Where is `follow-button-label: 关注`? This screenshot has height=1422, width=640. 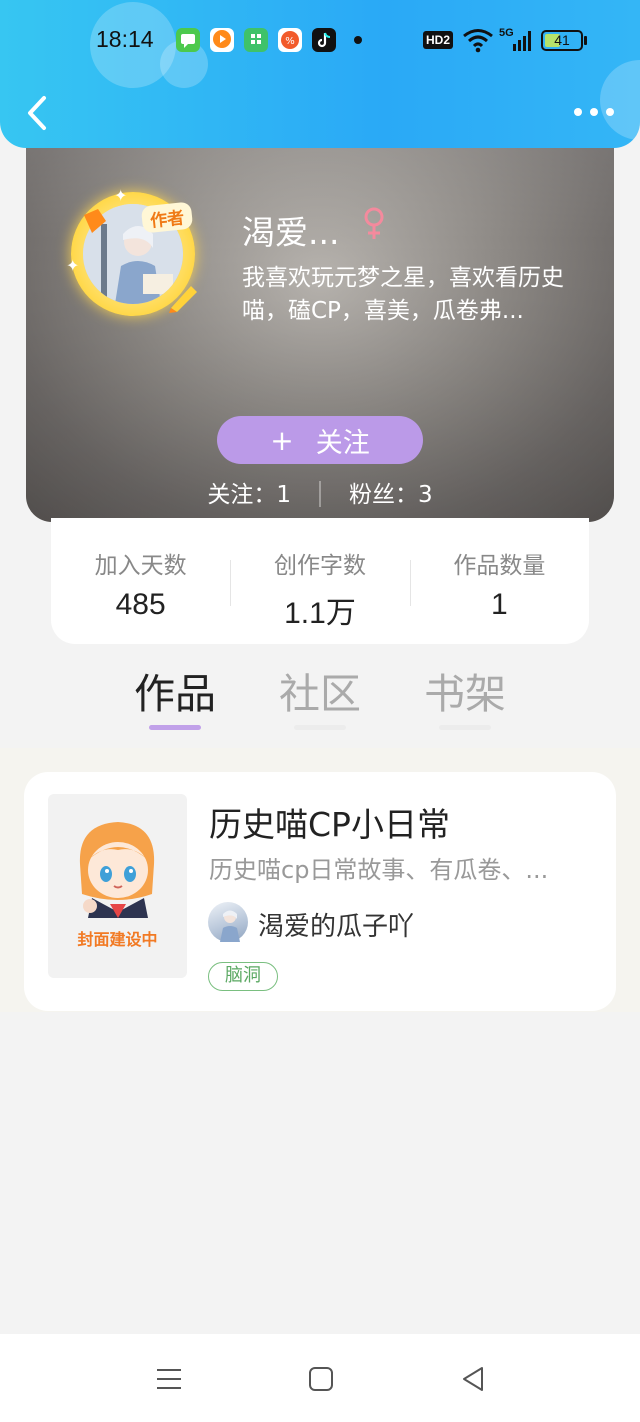
follow-button-label: 关注 is located at coordinates (342, 443).